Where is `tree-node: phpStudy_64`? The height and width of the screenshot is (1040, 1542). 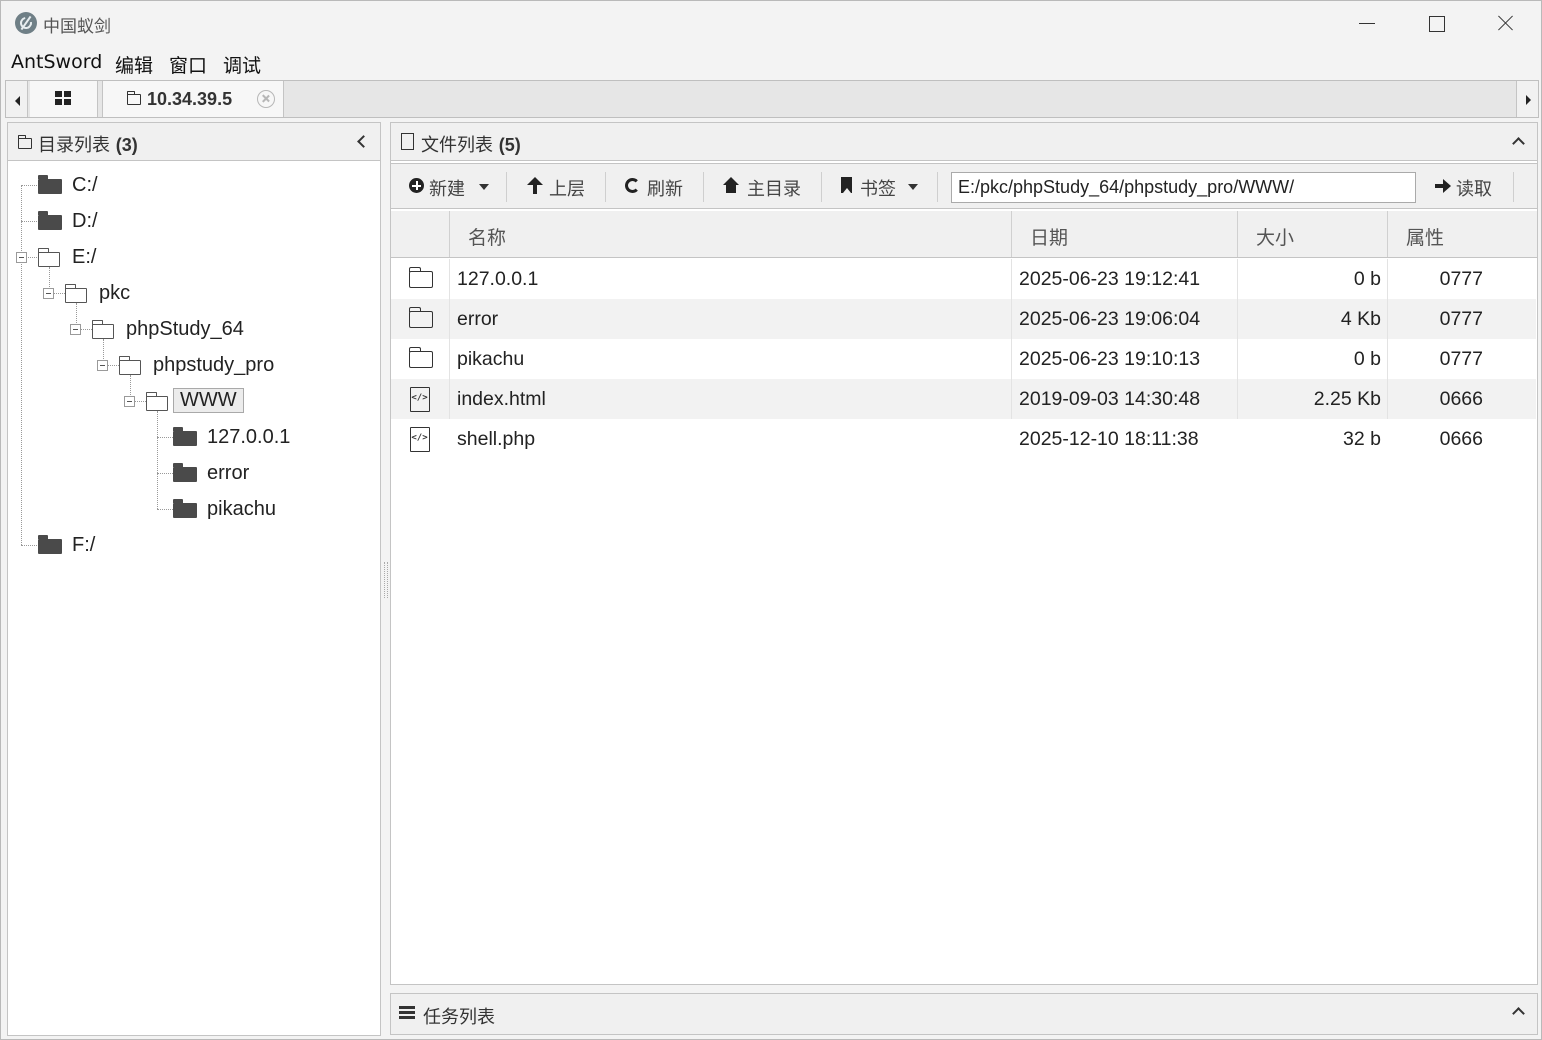
tree-node: phpStudy_64 is located at coordinates (188, 329).